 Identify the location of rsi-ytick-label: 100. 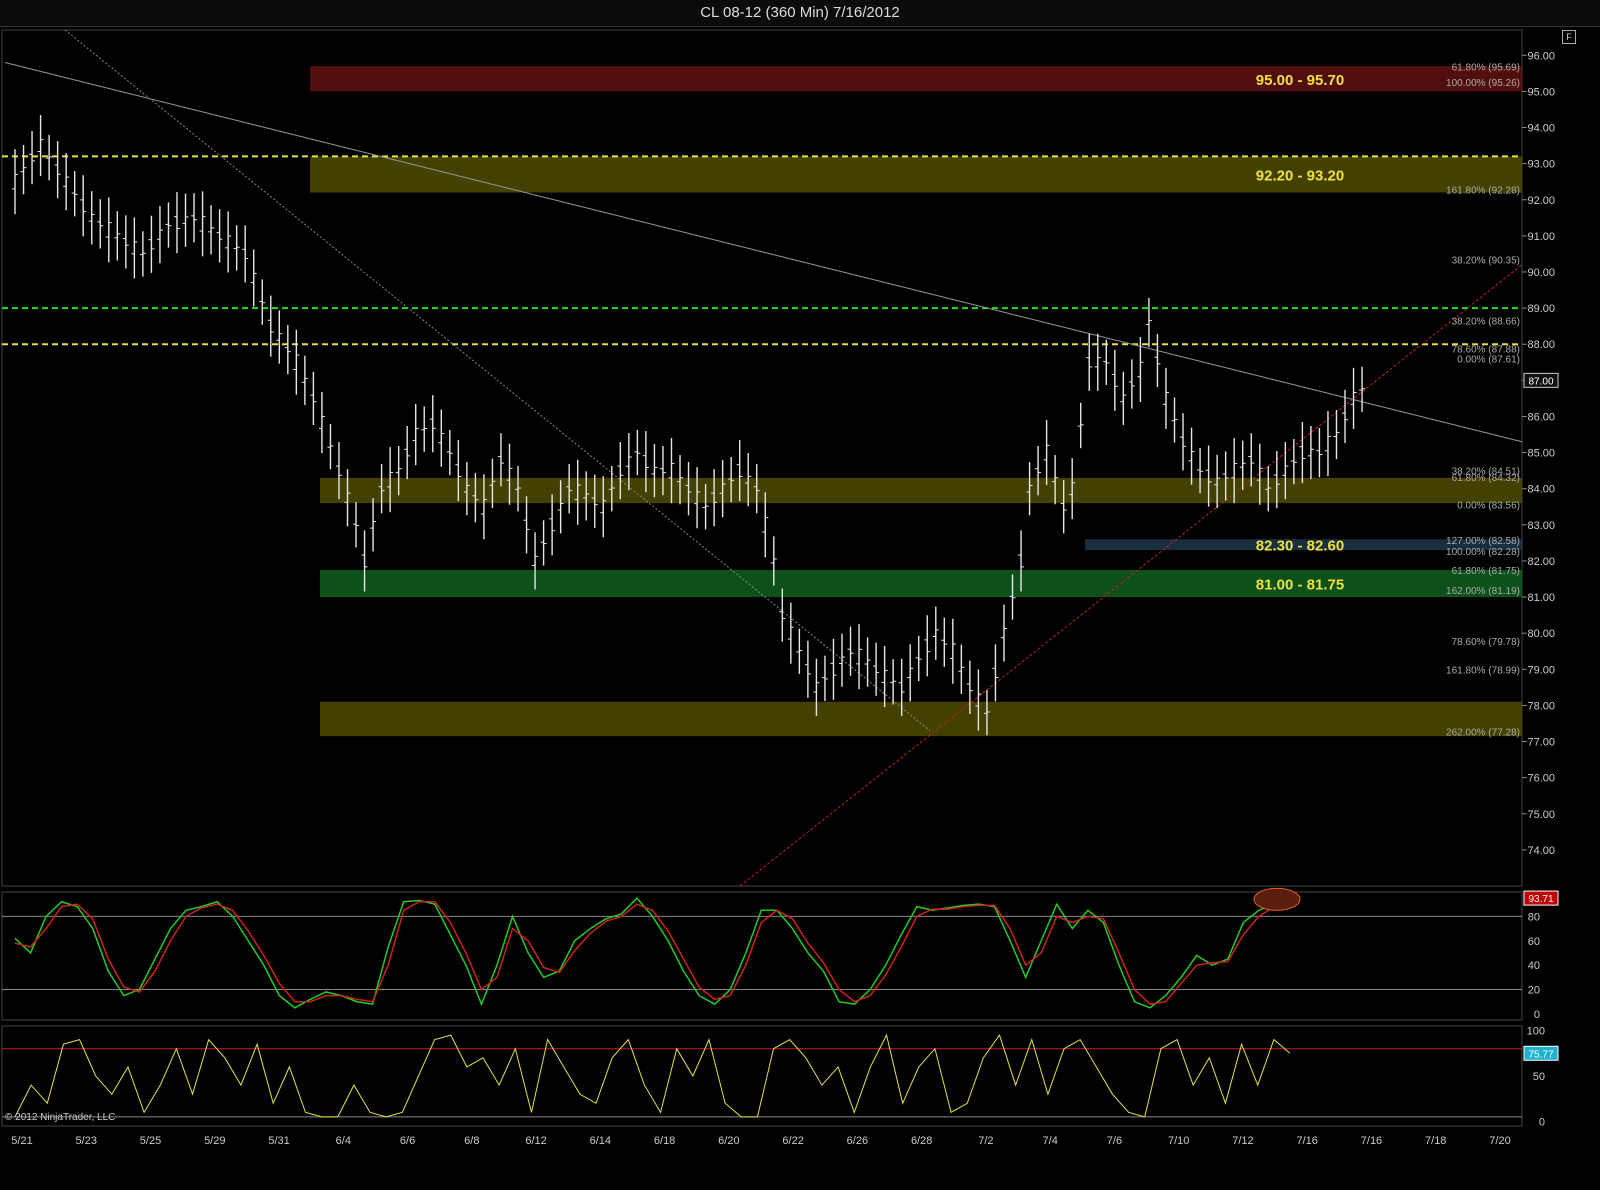
(1536, 1032).